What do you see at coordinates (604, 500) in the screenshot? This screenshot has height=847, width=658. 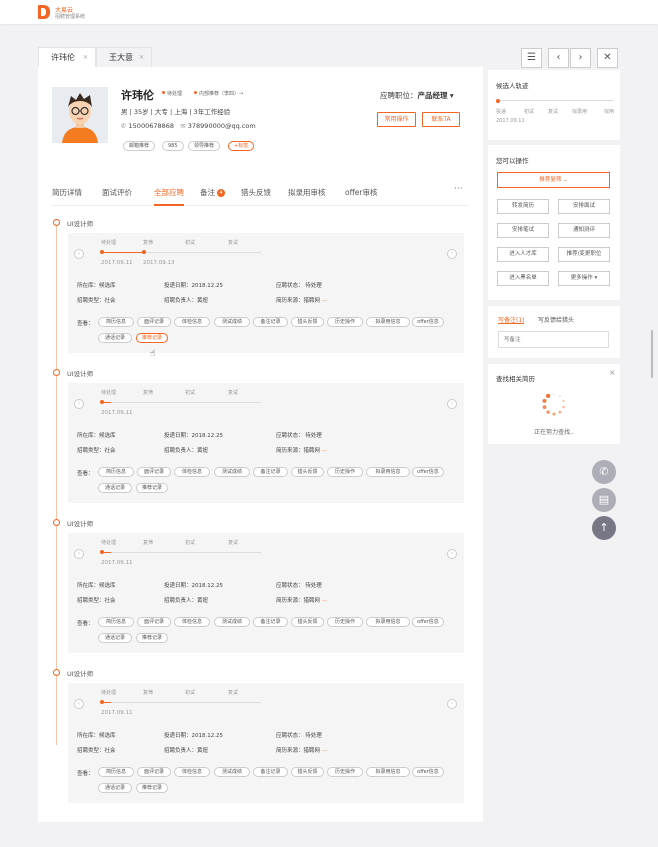 I see `document-icon: ▤` at bounding box center [604, 500].